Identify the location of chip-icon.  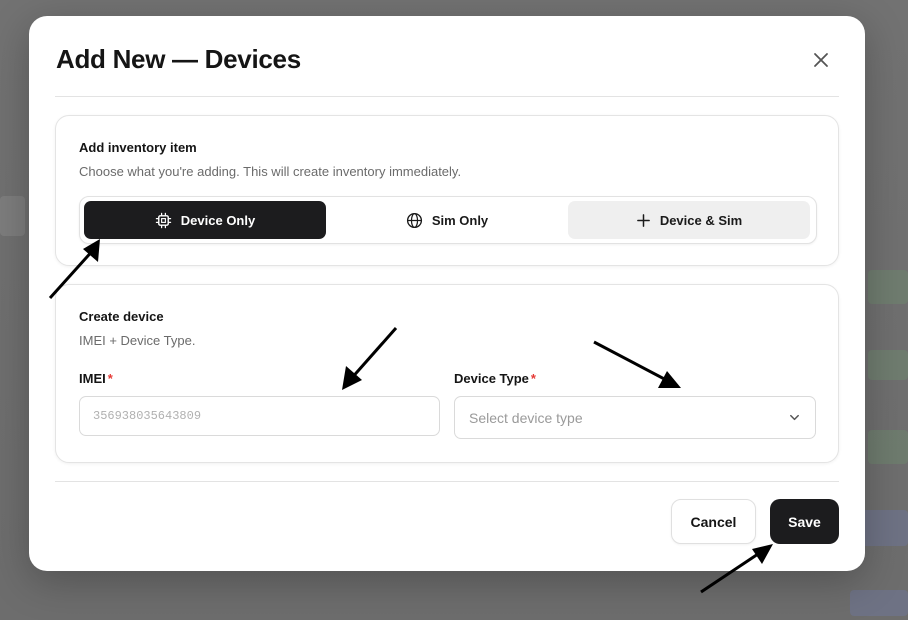
(163, 220).